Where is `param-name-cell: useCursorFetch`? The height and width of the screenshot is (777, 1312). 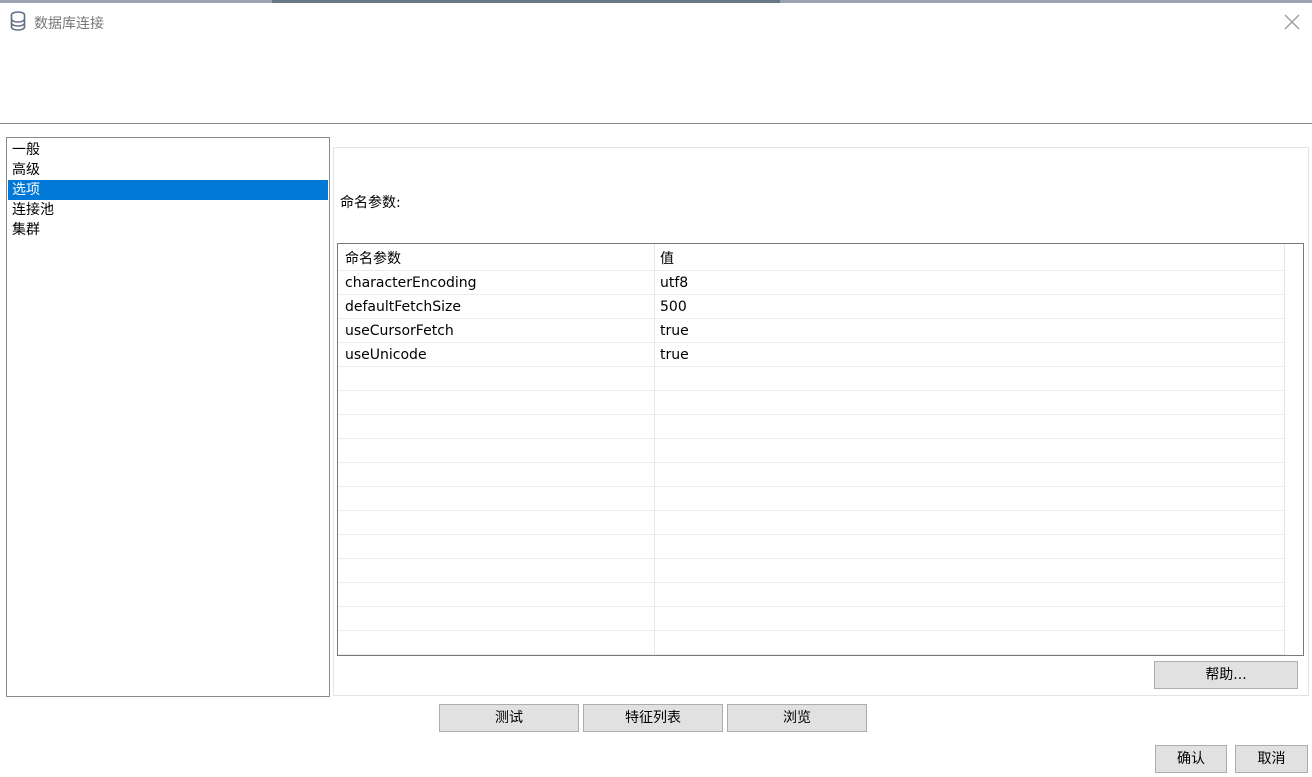 param-name-cell: useCursorFetch is located at coordinates (399, 331).